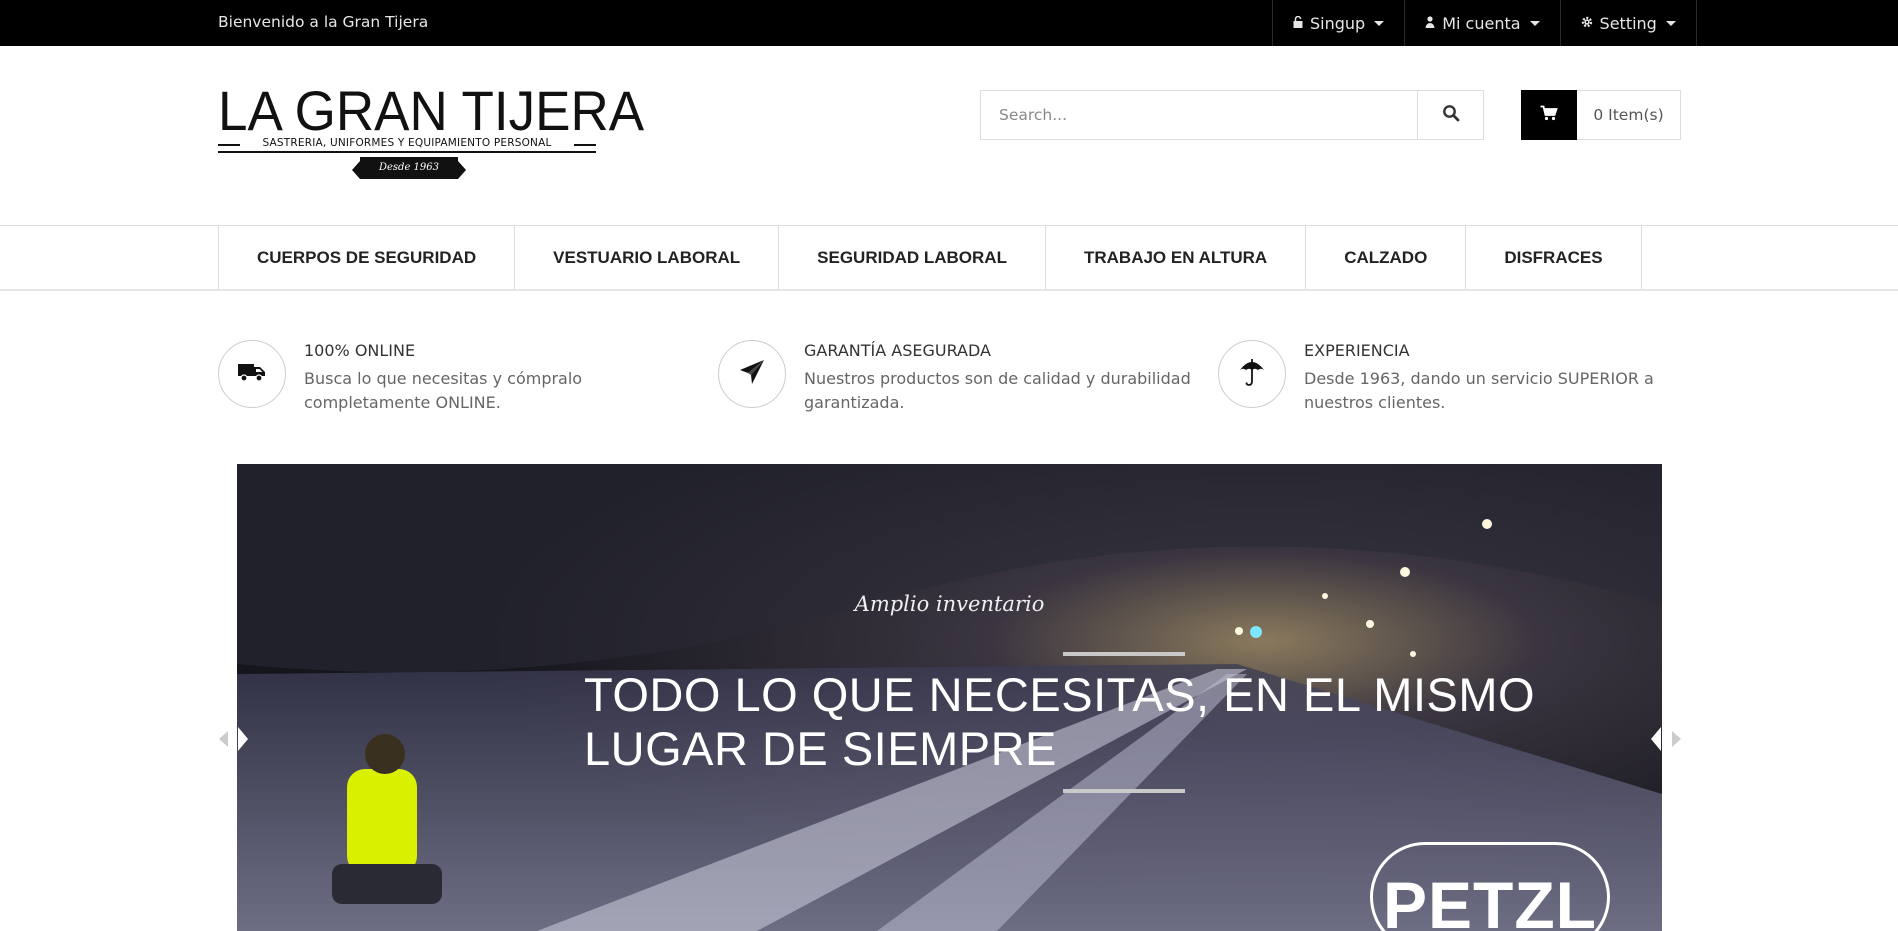 This screenshot has height=931, width=1898. What do you see at coordinates (1628, 115) in the screenshot?
I see `cart-count: 0 Item(s)` at bounding box center [1628, 115].